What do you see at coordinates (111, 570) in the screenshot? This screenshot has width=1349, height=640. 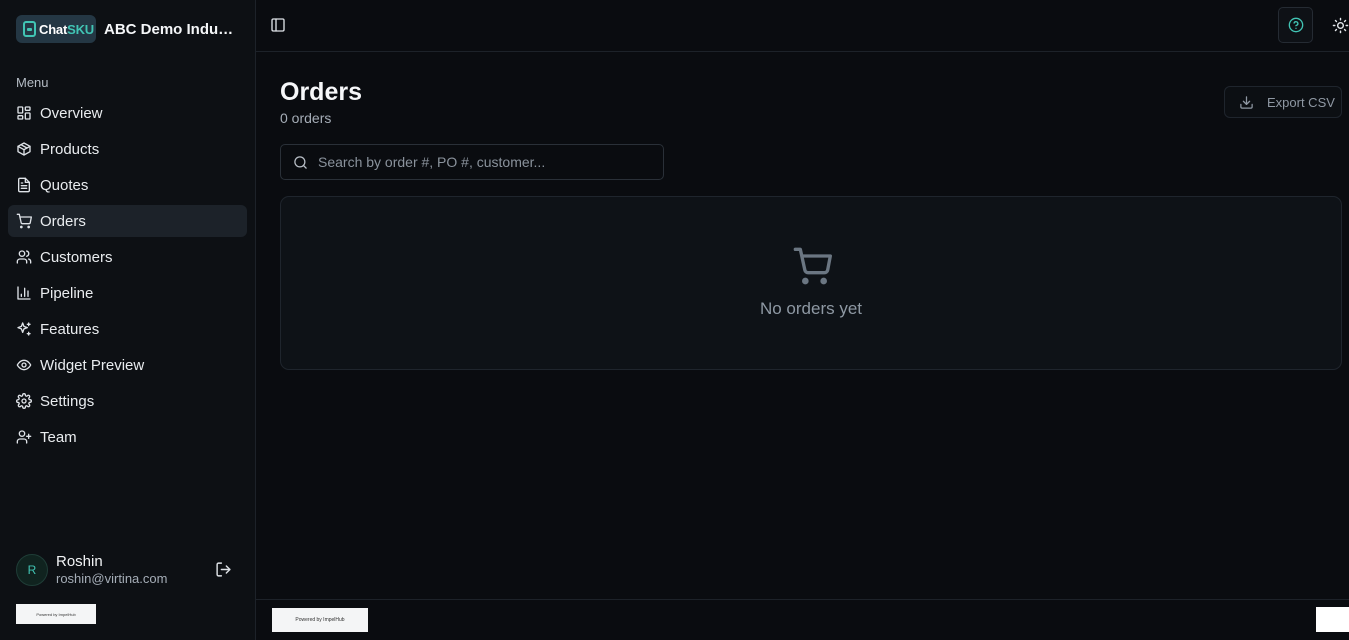 I see `user-info: Roshin roshin@virtina.com` at bounding box center [111, 570].